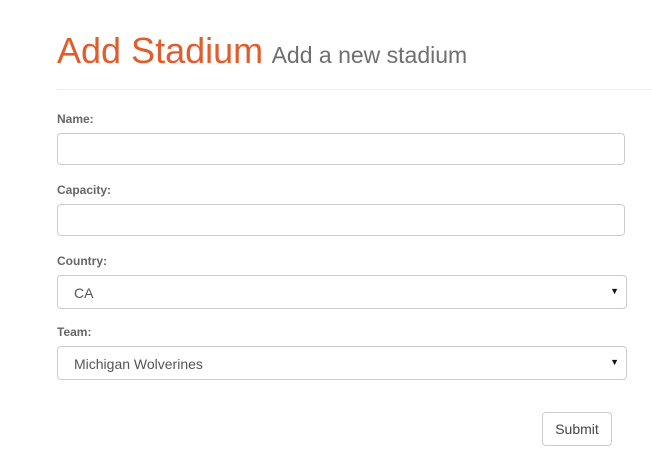  What do you see at coordinates (341, 149) in the screenshot?
I see `name-input` at bounding box center [341, 149].